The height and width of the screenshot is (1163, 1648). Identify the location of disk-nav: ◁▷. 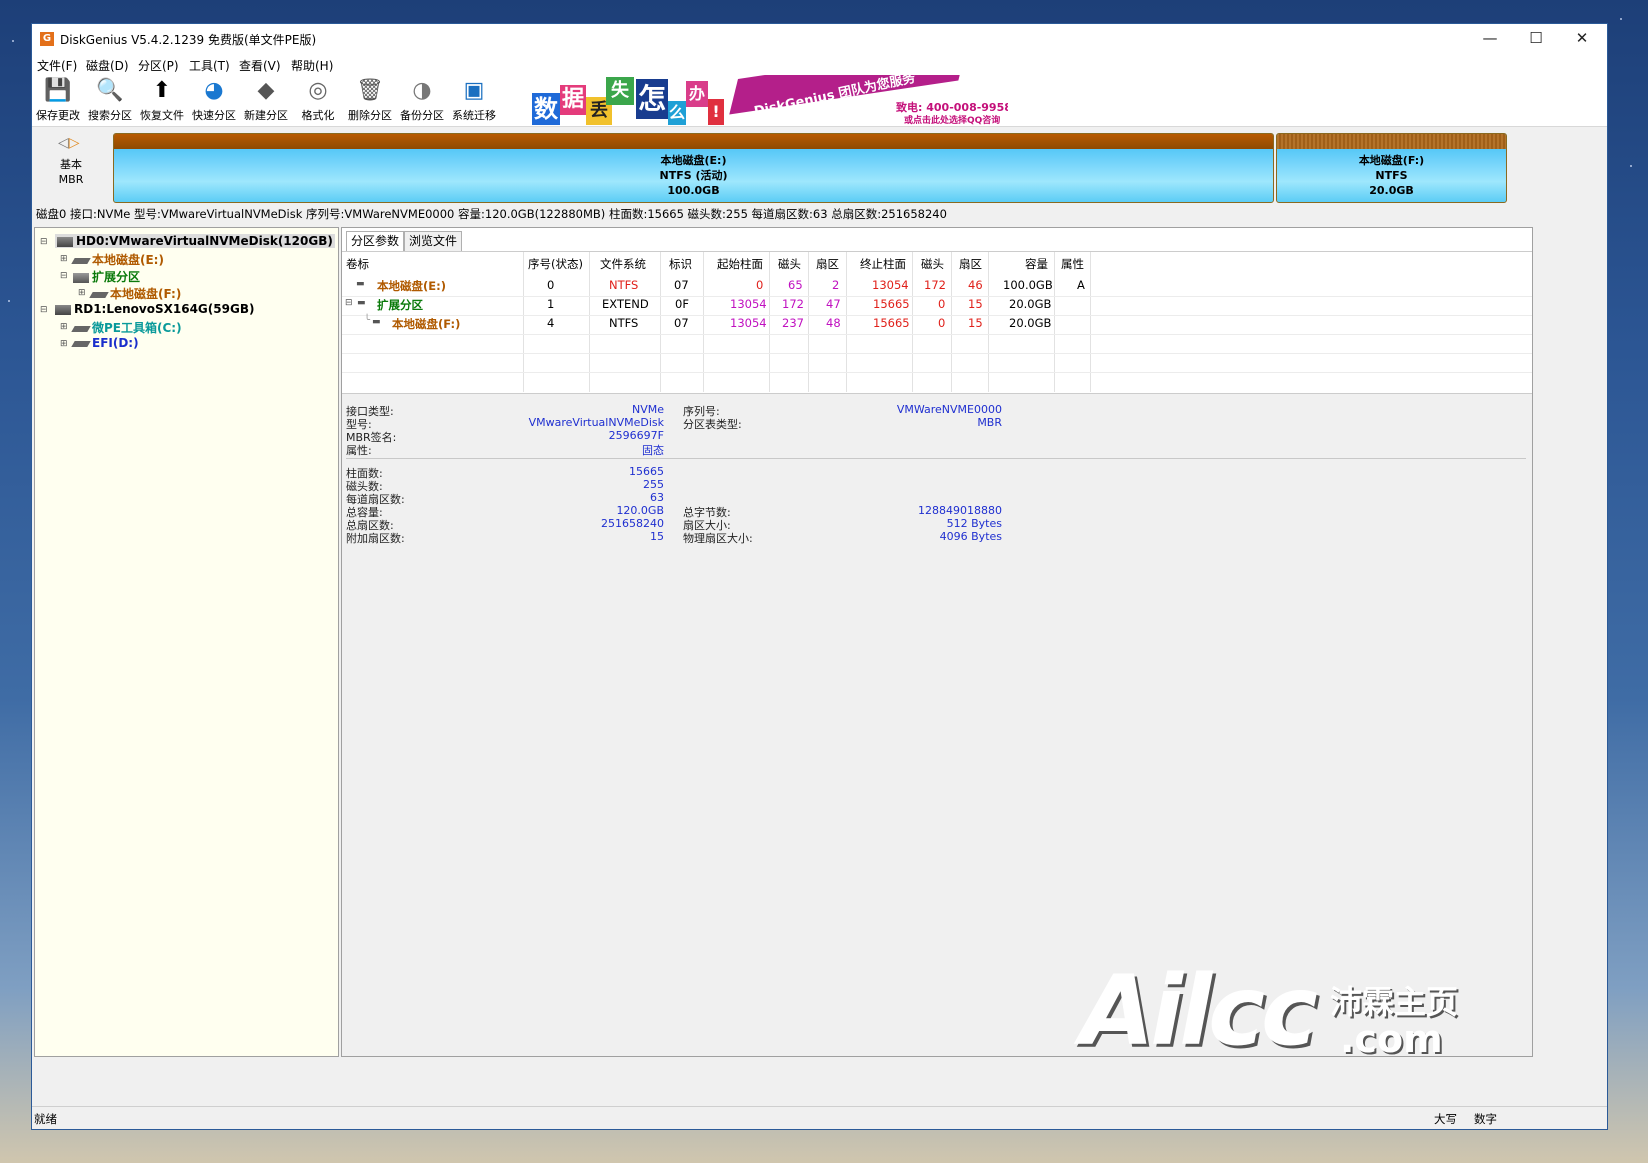
(69, 143).